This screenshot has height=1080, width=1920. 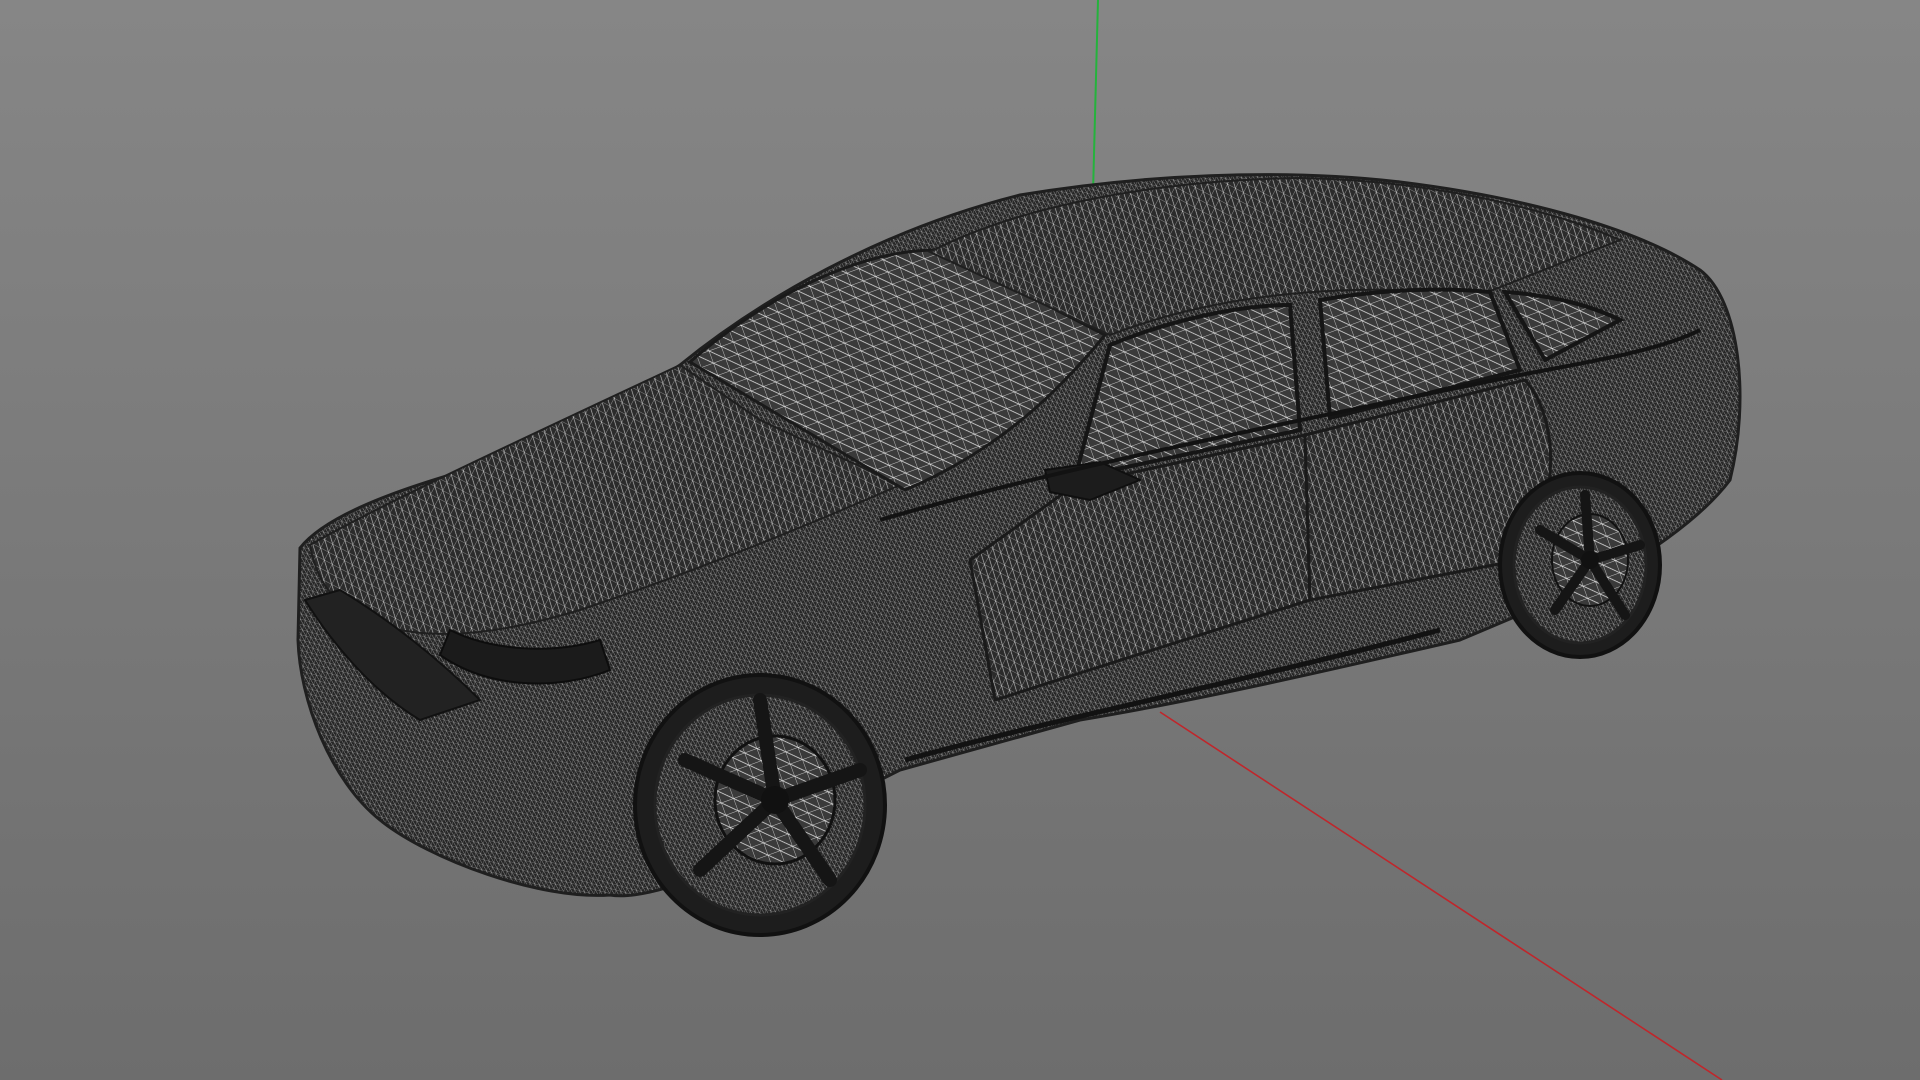 I want to click on car-rear-wheel, so click(x=1580, y=565).